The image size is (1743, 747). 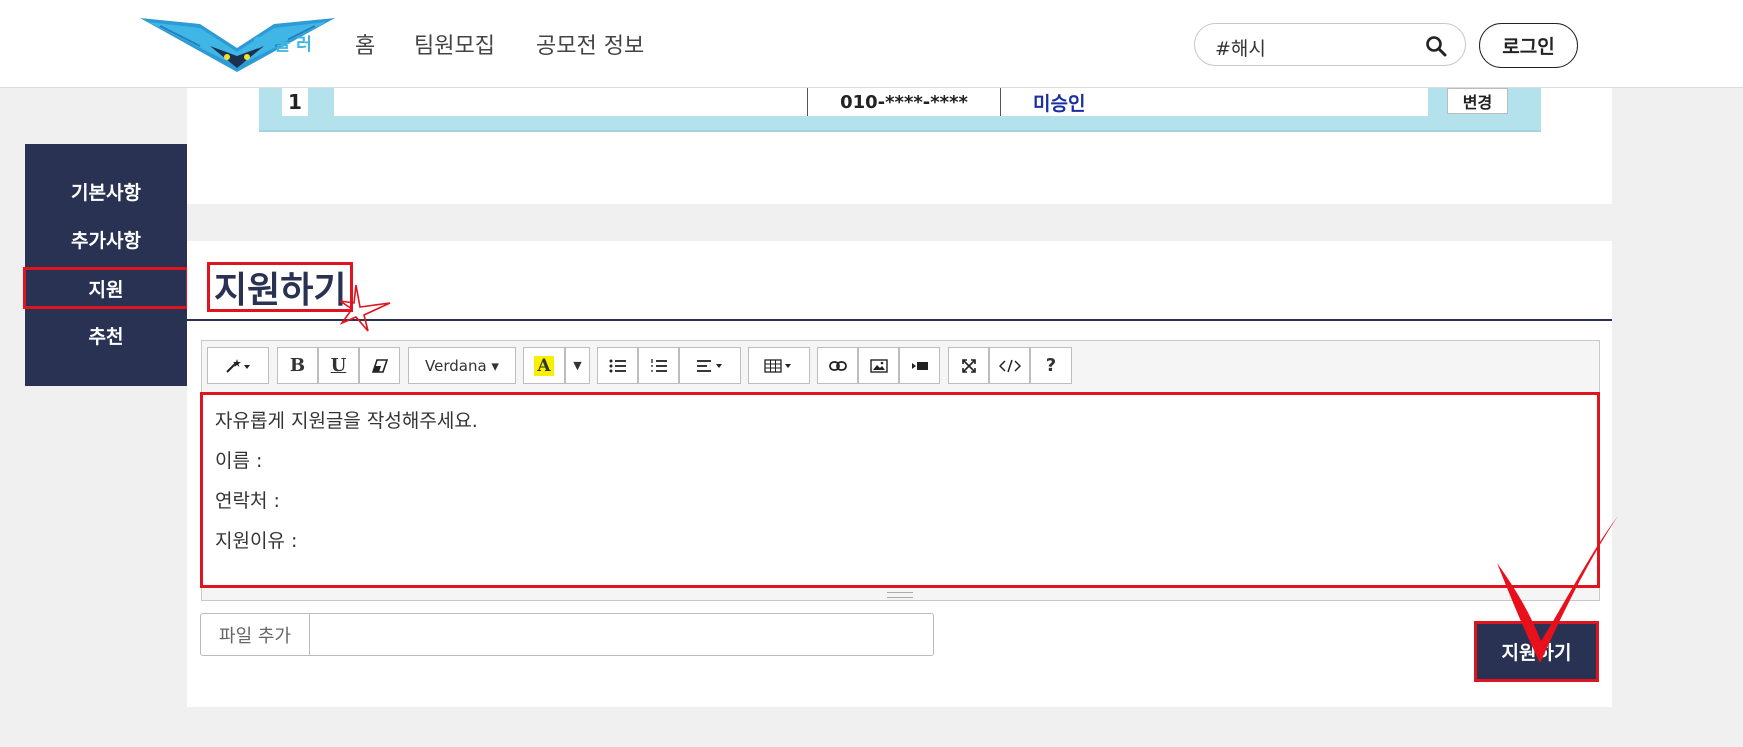 What do you see at coordinates (238, 365) in the screenshot?
I see `magic-wand-icon` at bounding box center [238, 365].